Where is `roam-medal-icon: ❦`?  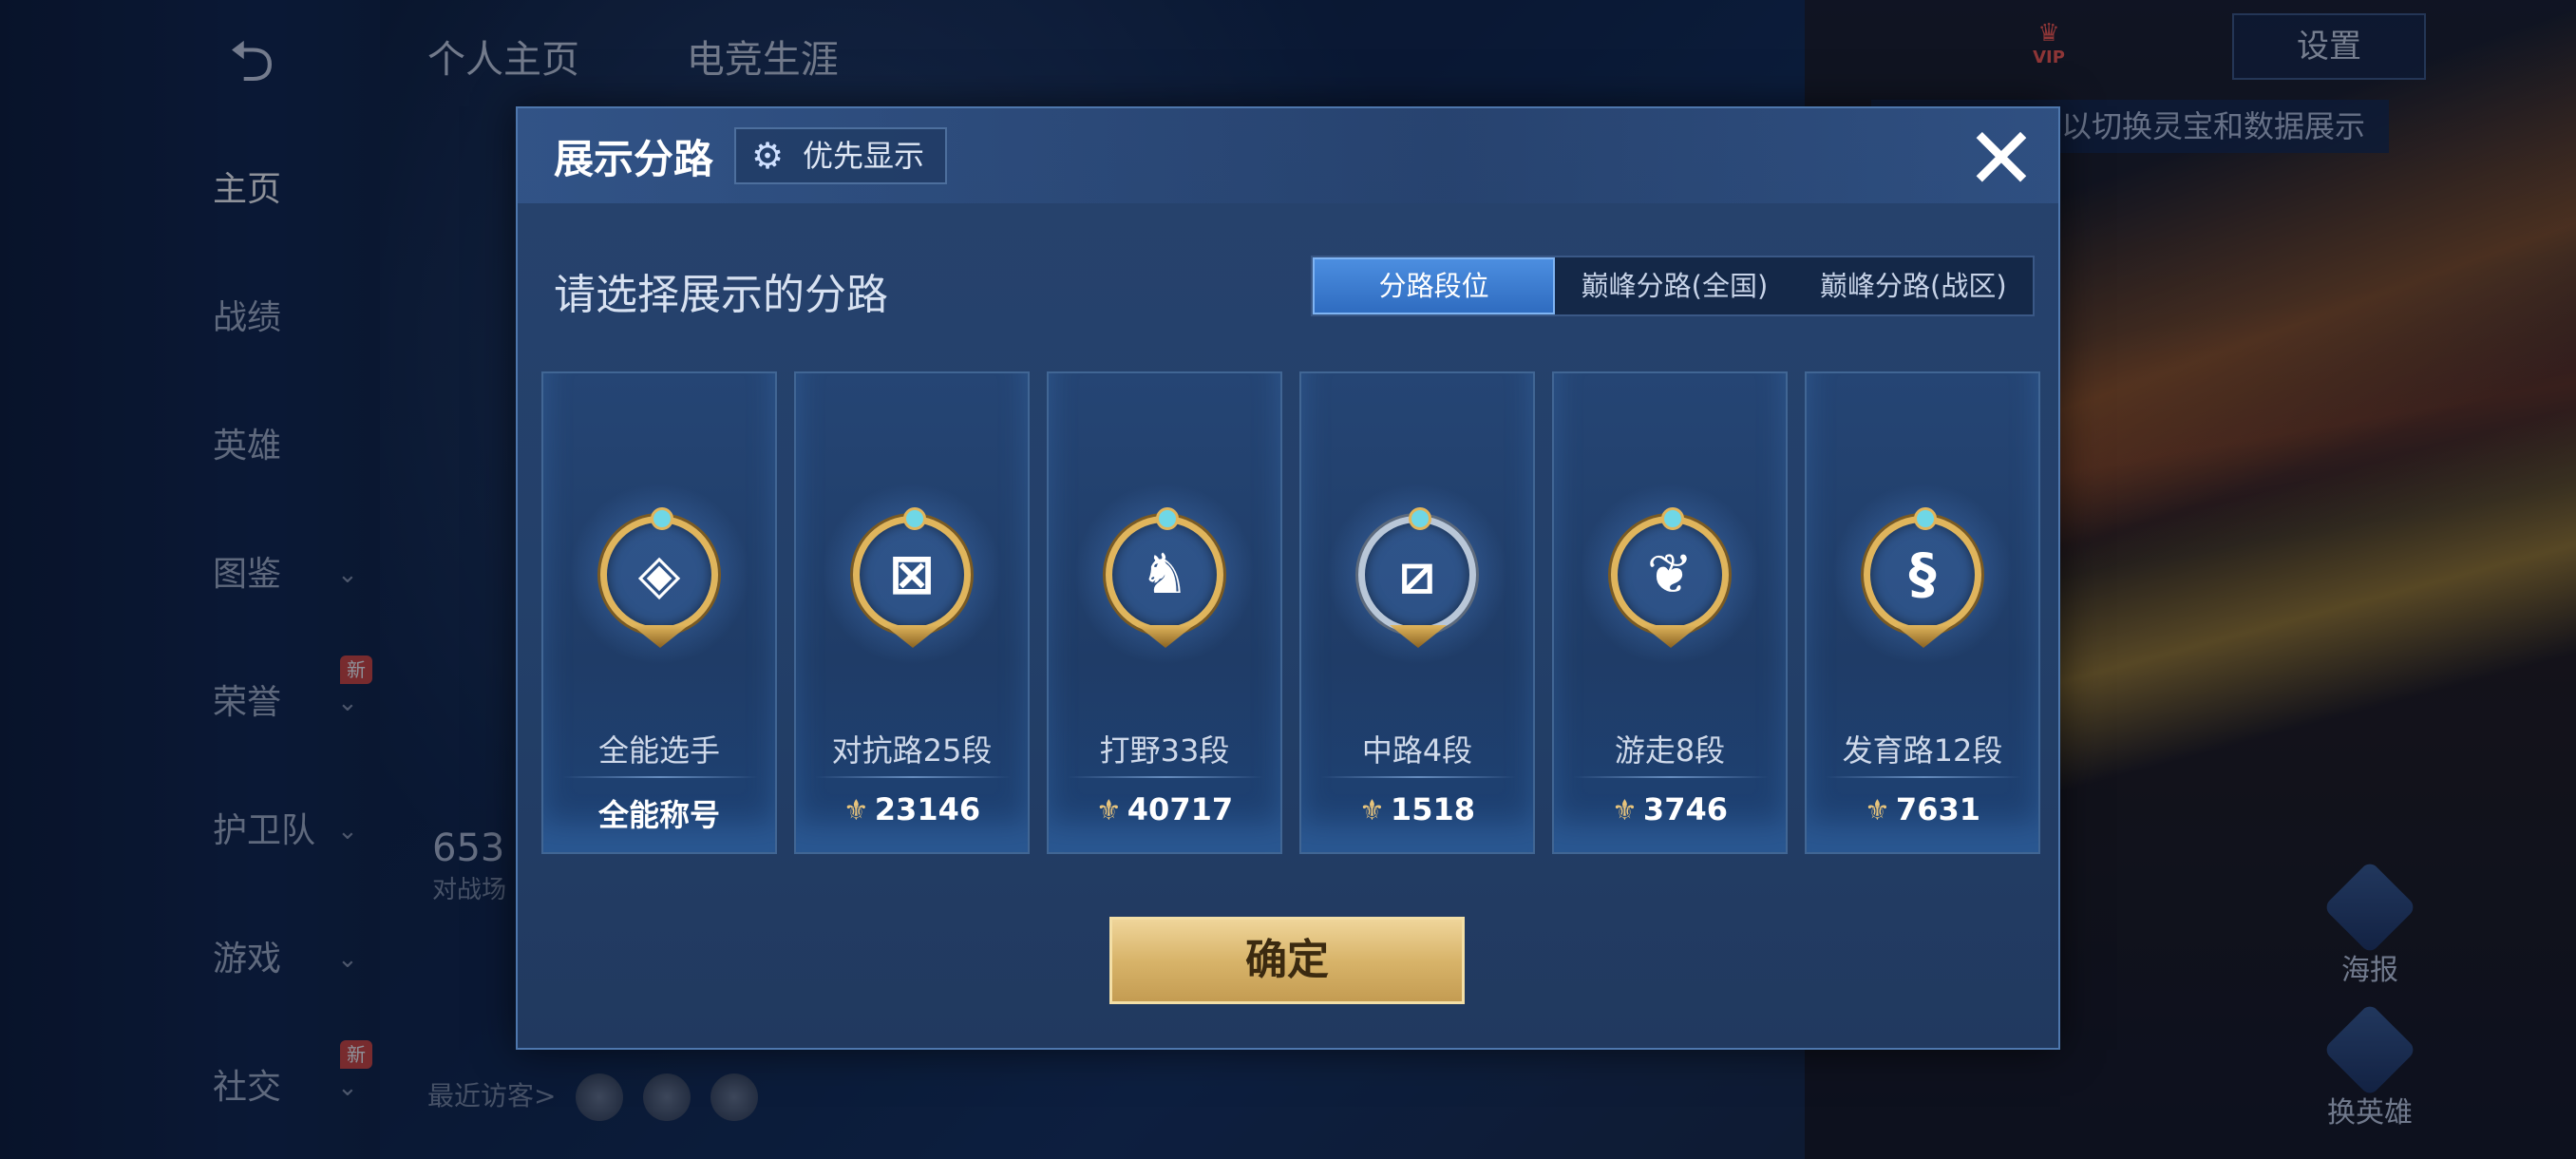
roam-medal-icon: ❦ is located at coordinates (1670, 577).